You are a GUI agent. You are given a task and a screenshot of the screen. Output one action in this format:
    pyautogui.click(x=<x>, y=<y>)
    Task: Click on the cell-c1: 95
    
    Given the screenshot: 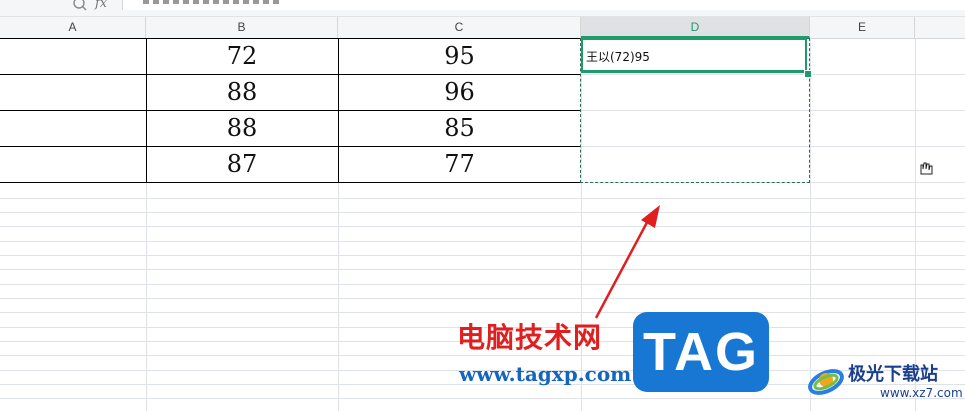 What is the action you would take?
    pyautogui.click(x=459, y=56)
    